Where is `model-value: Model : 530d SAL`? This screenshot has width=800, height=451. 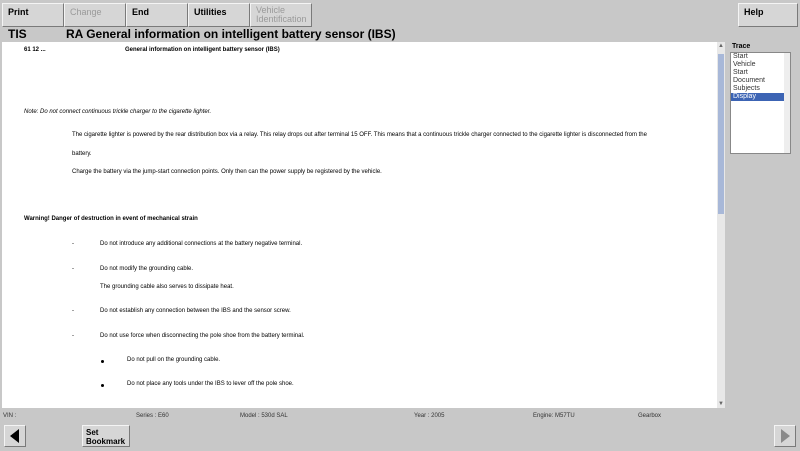 model-value: Model : 530d SAL is located at coordinates (264, 416).